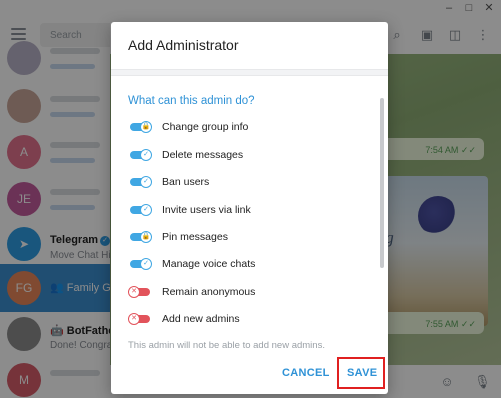 The height and width of the screenshot is (398, 501). Describe the element at coordinates (249, 72) in the screenshot. I see `divider` at that location.